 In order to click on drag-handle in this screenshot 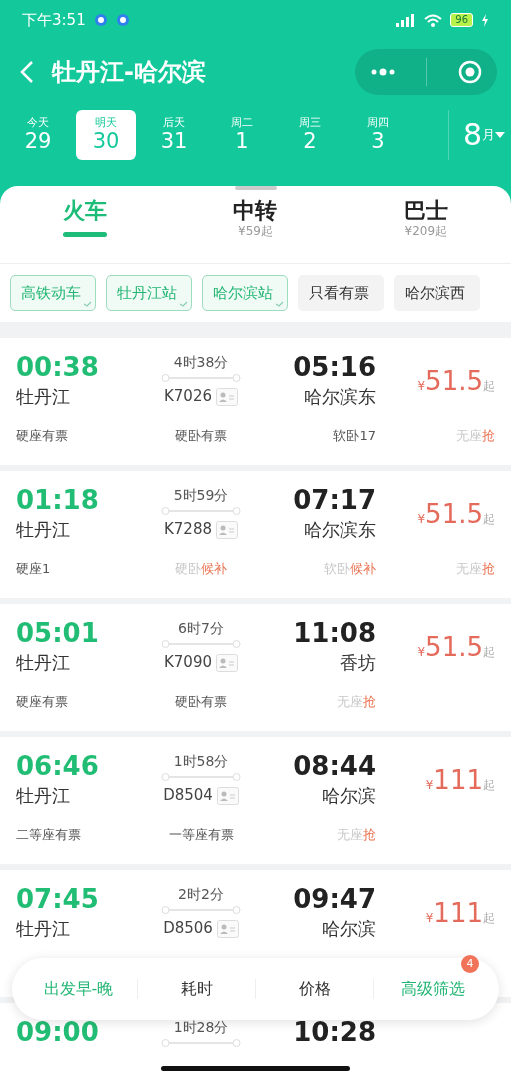, I will do `click(255, 188)`.